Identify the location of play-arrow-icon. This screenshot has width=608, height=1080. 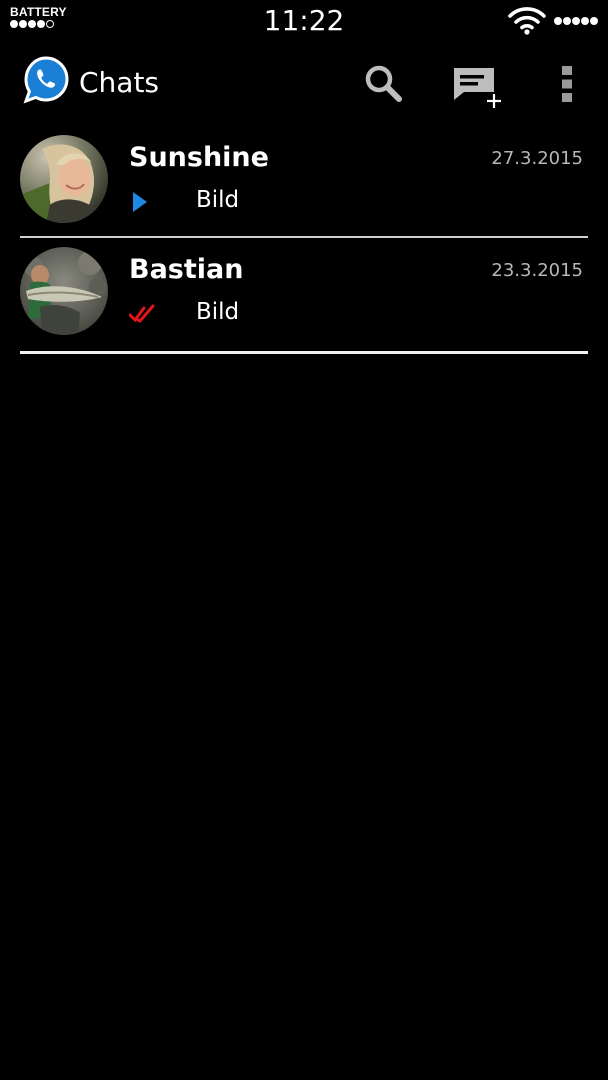
(140, 202).